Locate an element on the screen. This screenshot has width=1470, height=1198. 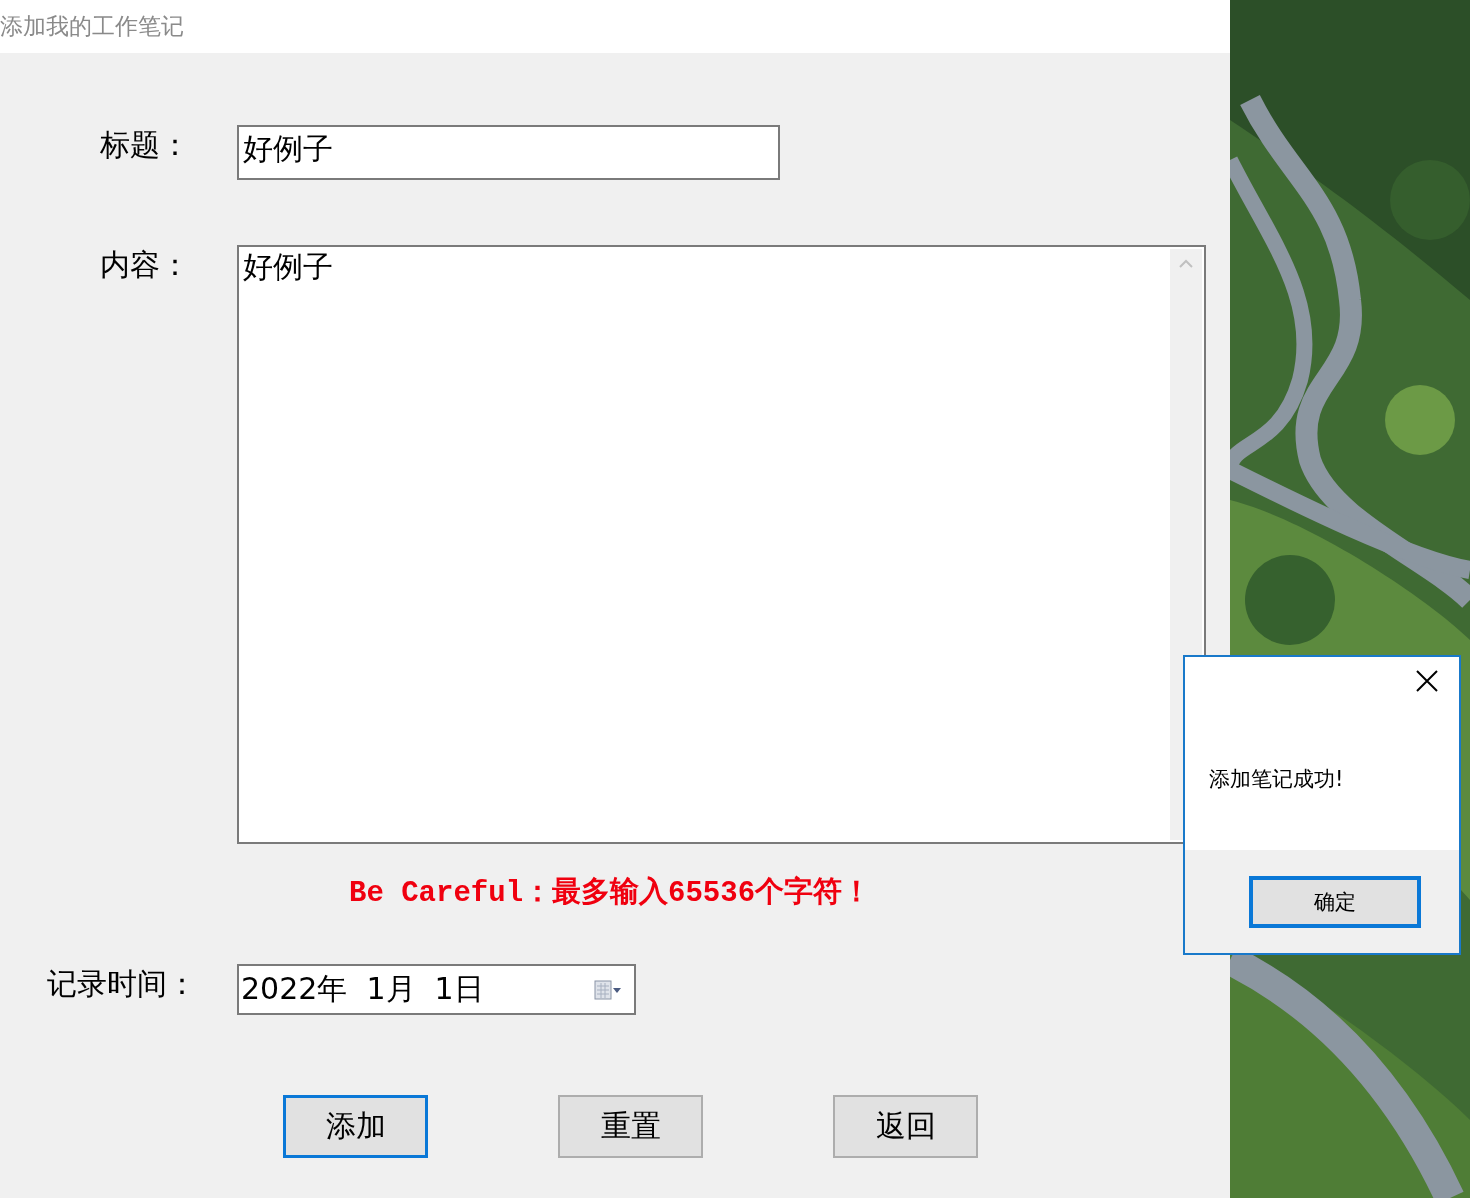
field-label: 标题： is located at coordinates (145, 145).